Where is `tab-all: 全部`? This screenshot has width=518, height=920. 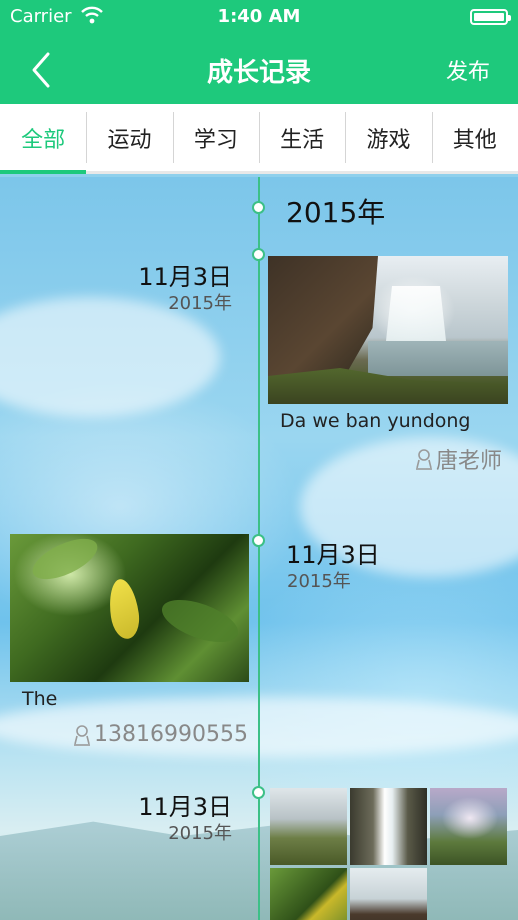 tab-all: 全部 is located at coordinates (43, 139).